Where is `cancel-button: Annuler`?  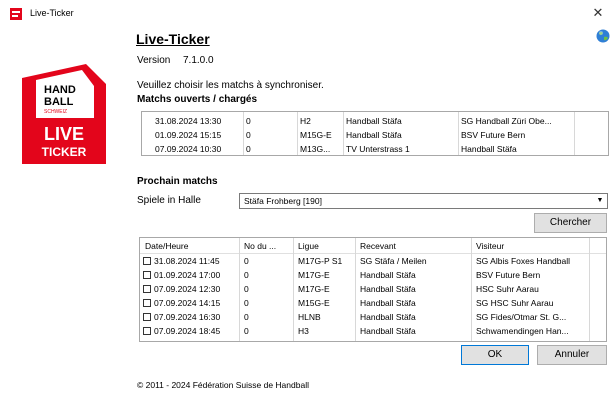
cancel-button: Annuler is located at coordinates (572, 355).